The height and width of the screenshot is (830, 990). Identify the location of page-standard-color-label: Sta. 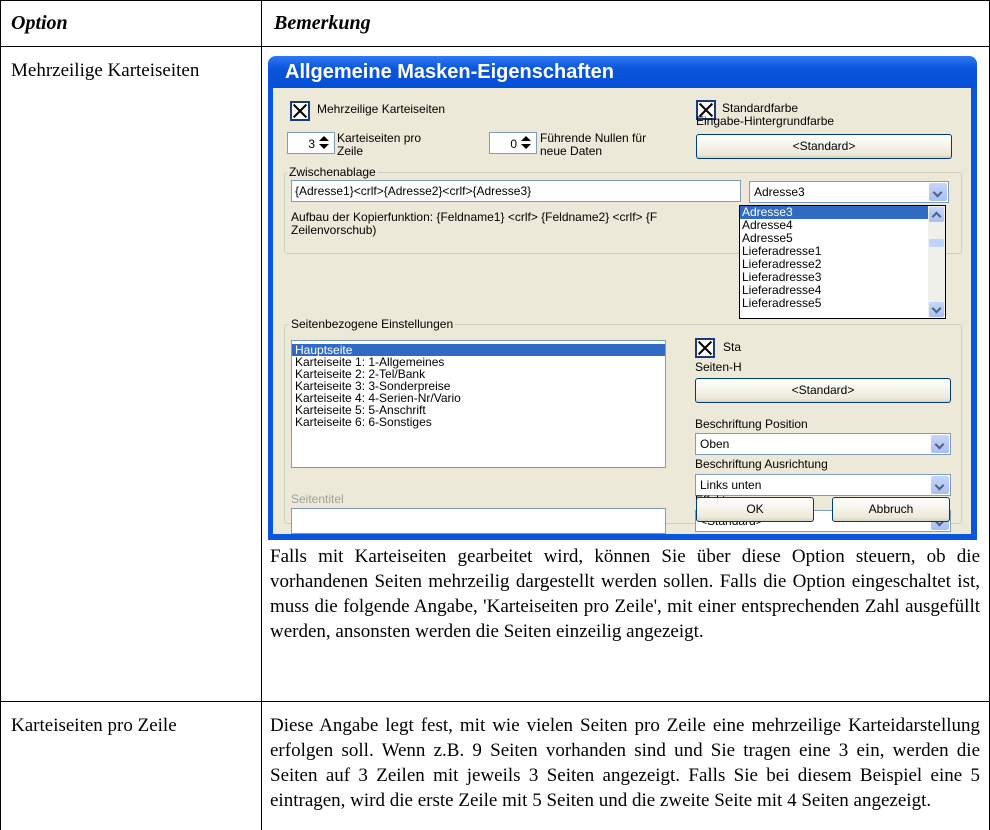
(732, 347).